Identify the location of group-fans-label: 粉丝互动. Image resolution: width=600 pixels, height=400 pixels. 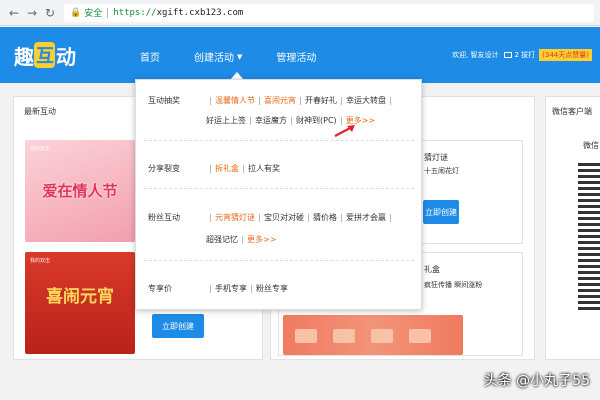
(164, 217).